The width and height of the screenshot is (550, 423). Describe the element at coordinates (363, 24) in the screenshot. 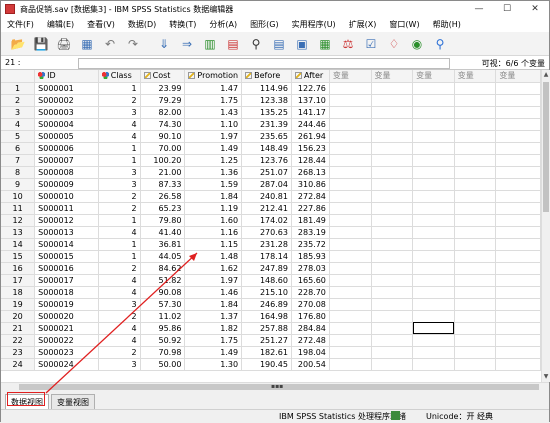

I see `menu-extensions: 扩展(X)` at that location.